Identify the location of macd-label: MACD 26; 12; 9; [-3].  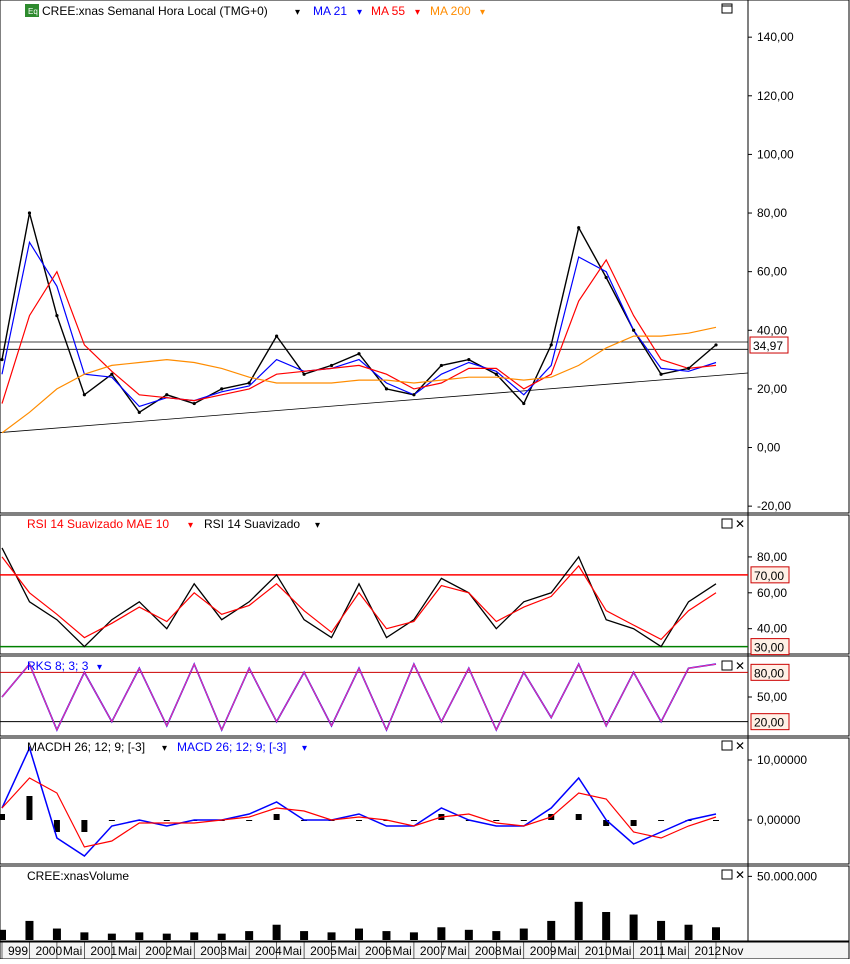
(231, 747).